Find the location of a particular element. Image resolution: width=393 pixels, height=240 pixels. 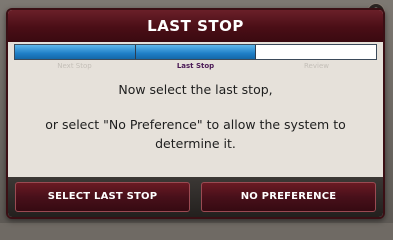

step-progress-bar is located at coordinates (195, 52).